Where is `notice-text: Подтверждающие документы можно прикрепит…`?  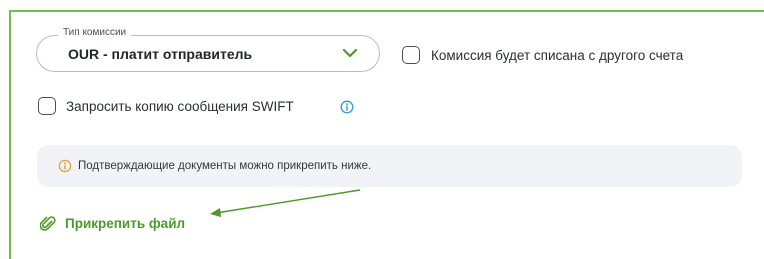 notice-text: Подтверждающие документы можно прикрепит… is located at coordinates (225, 166).